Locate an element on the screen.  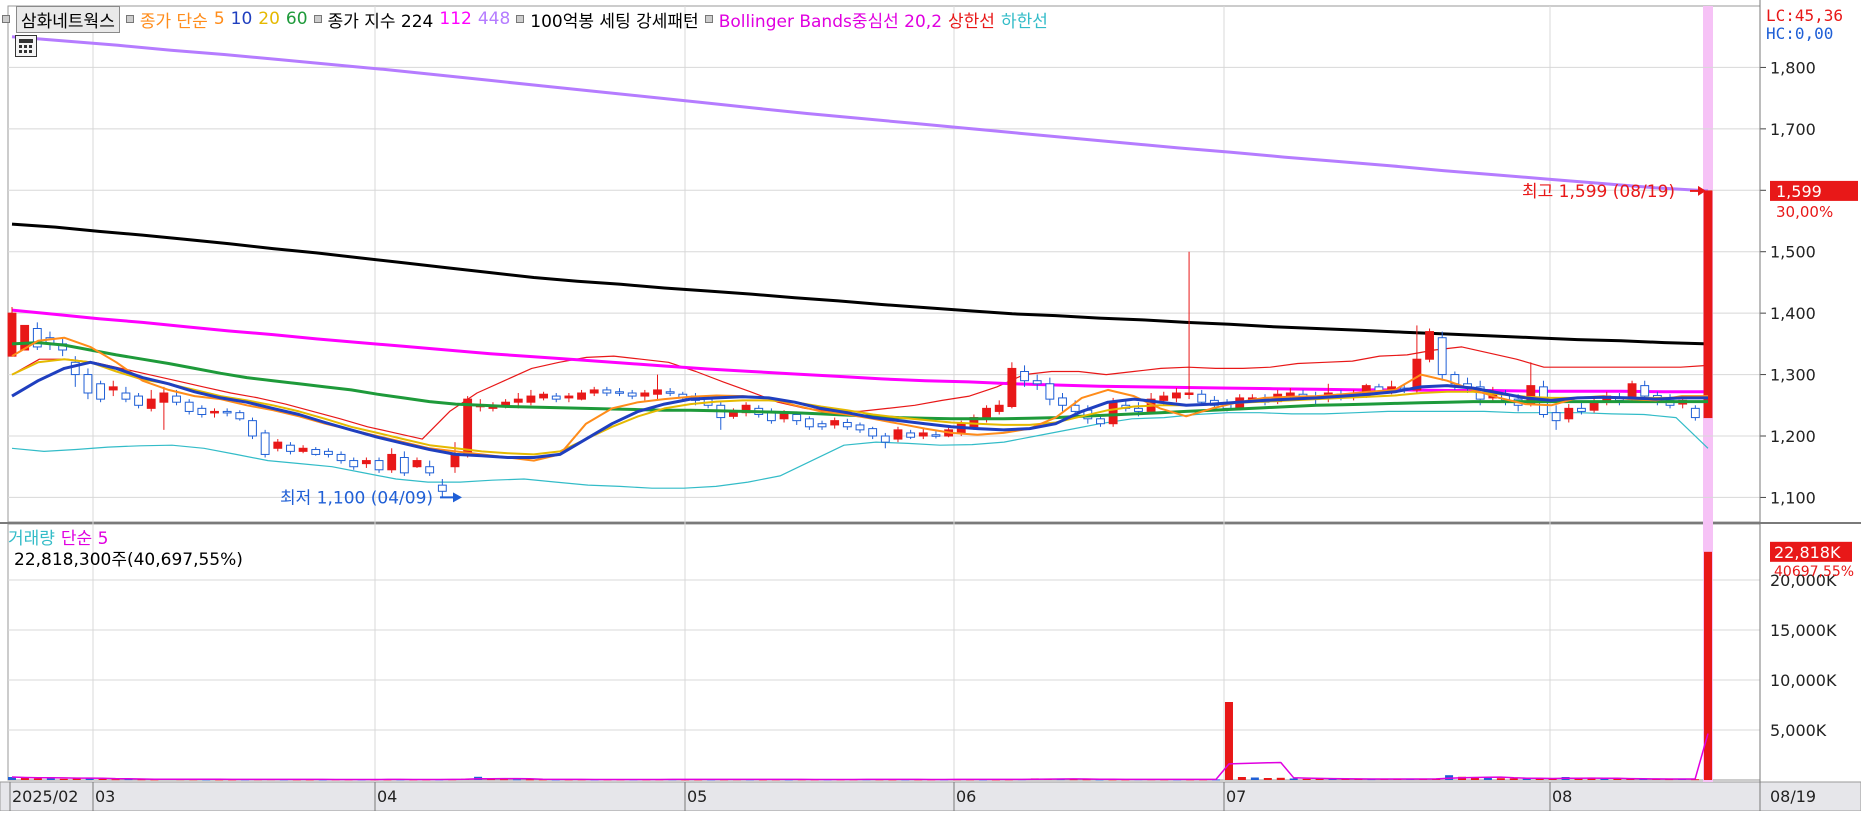
volume-tick-label: 5,000K is located at coordinates (1798, 730).